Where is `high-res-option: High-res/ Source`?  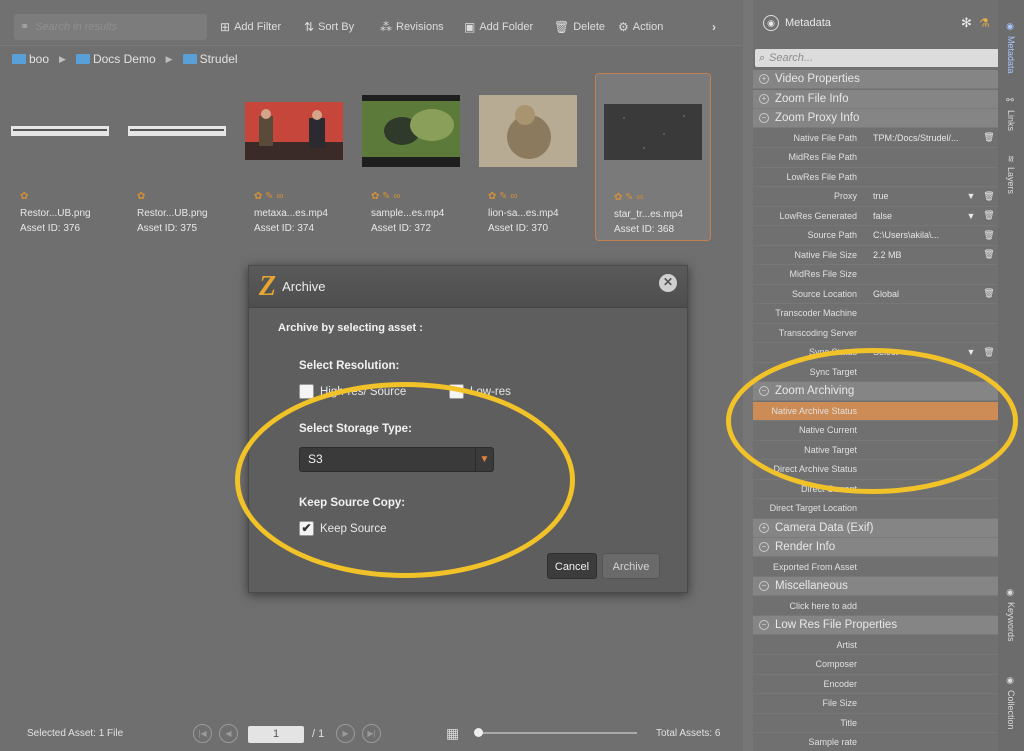
high-res-option: High-res/ Source is located at coordinates (352, 391).